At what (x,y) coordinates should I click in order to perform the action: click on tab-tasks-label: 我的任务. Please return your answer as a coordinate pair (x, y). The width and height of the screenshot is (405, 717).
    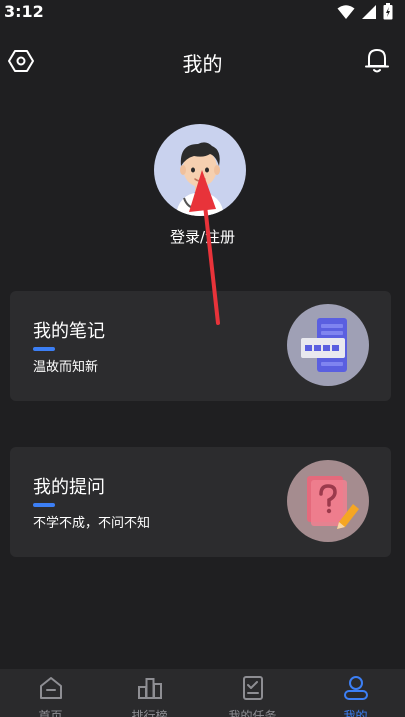
    Looking at the image, I should click on (252, 713).